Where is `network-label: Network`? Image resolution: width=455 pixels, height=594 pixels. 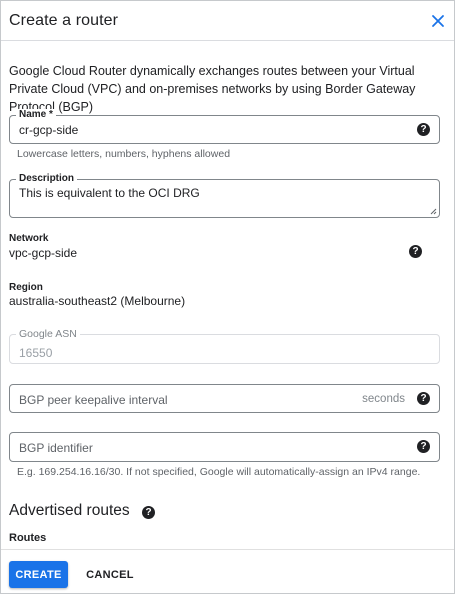 network-label: Network is located at coordinates (29, 238).